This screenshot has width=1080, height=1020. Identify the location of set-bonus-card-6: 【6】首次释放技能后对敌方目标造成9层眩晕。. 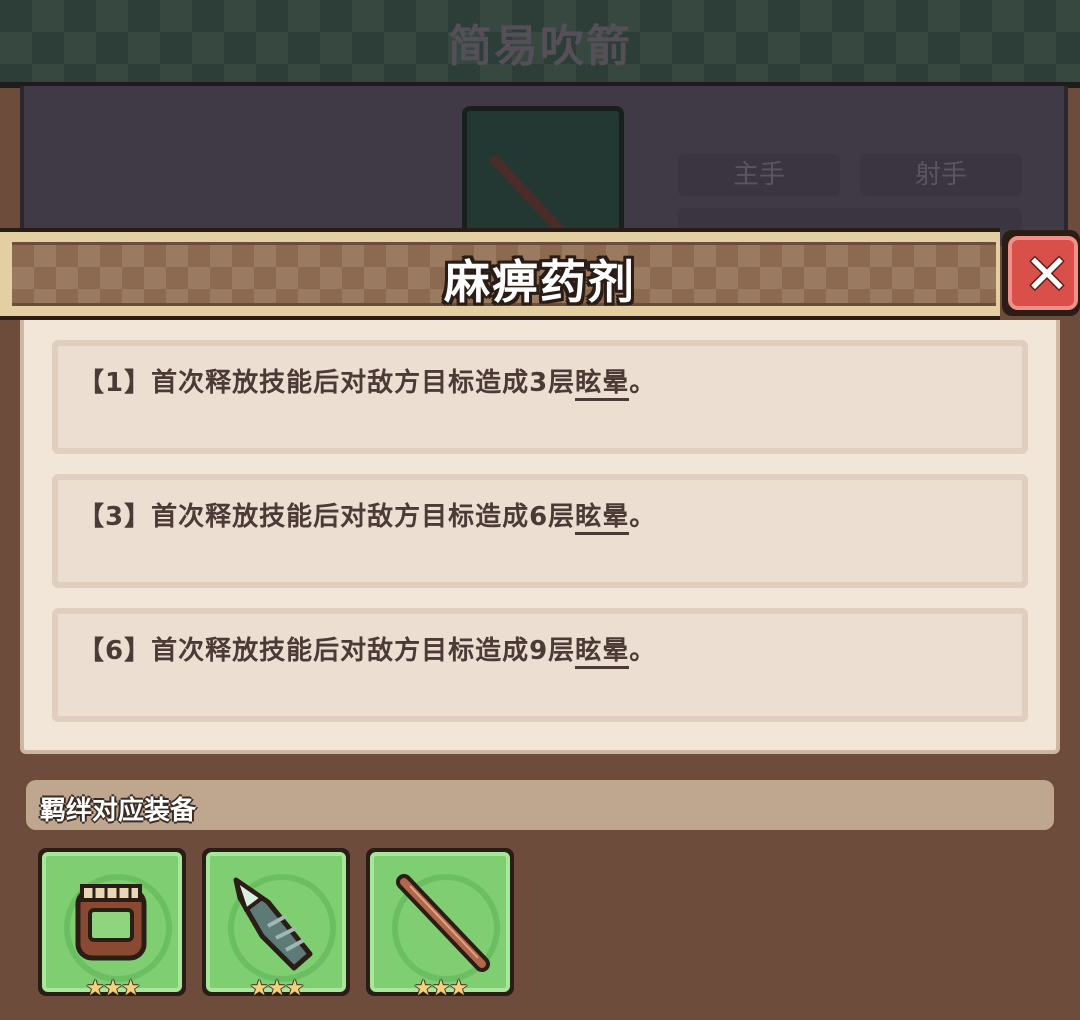
(540, 665).